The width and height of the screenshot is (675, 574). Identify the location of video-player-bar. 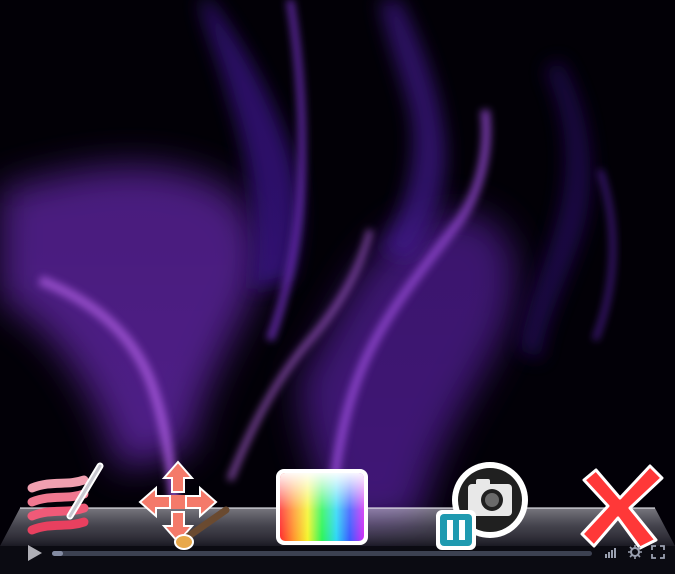
(337, 557).